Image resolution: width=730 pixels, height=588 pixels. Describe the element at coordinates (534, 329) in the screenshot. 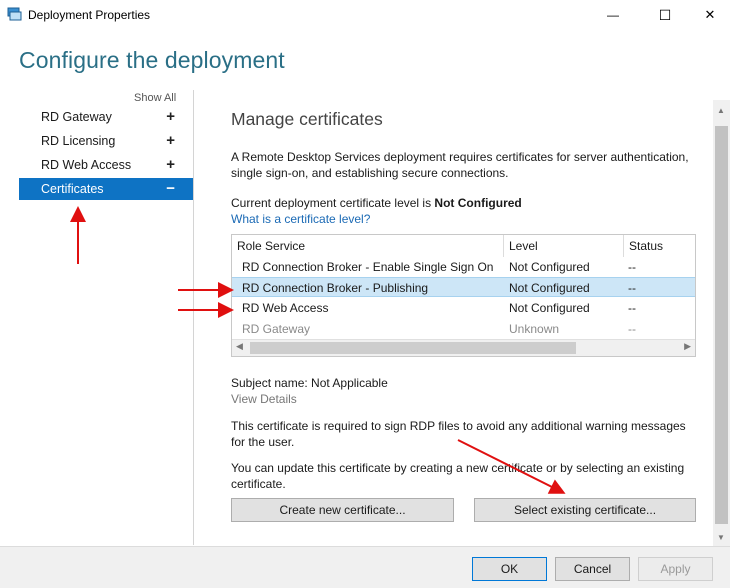

I see `level-cell: Unknown` at that location.